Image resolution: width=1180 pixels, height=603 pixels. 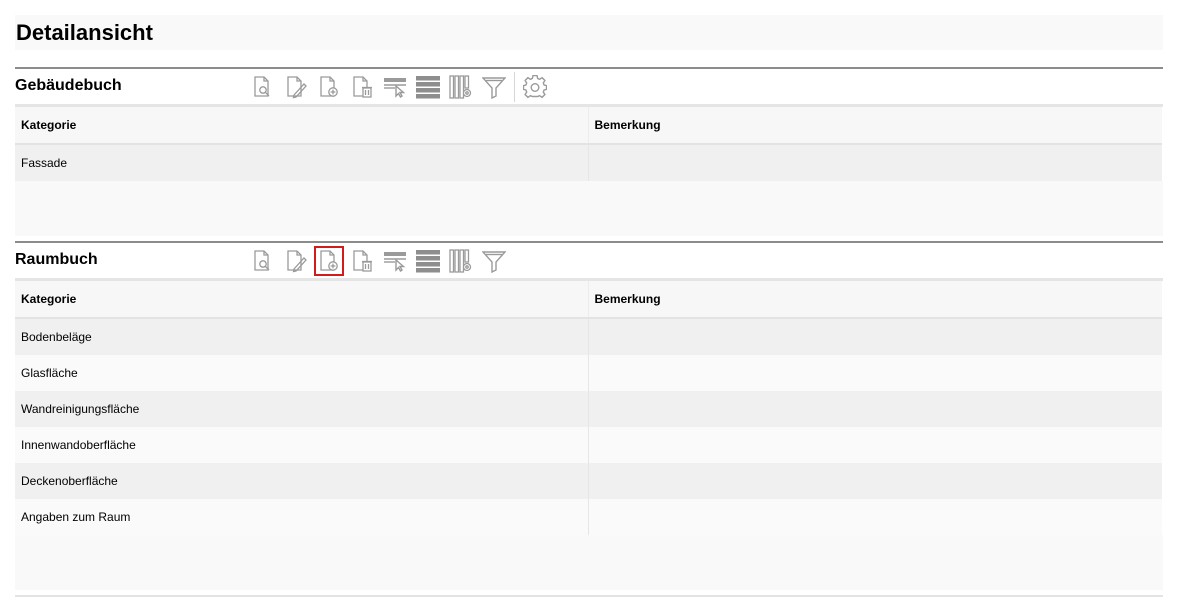 I want to click on settings-button, so click(x=535, y=87).